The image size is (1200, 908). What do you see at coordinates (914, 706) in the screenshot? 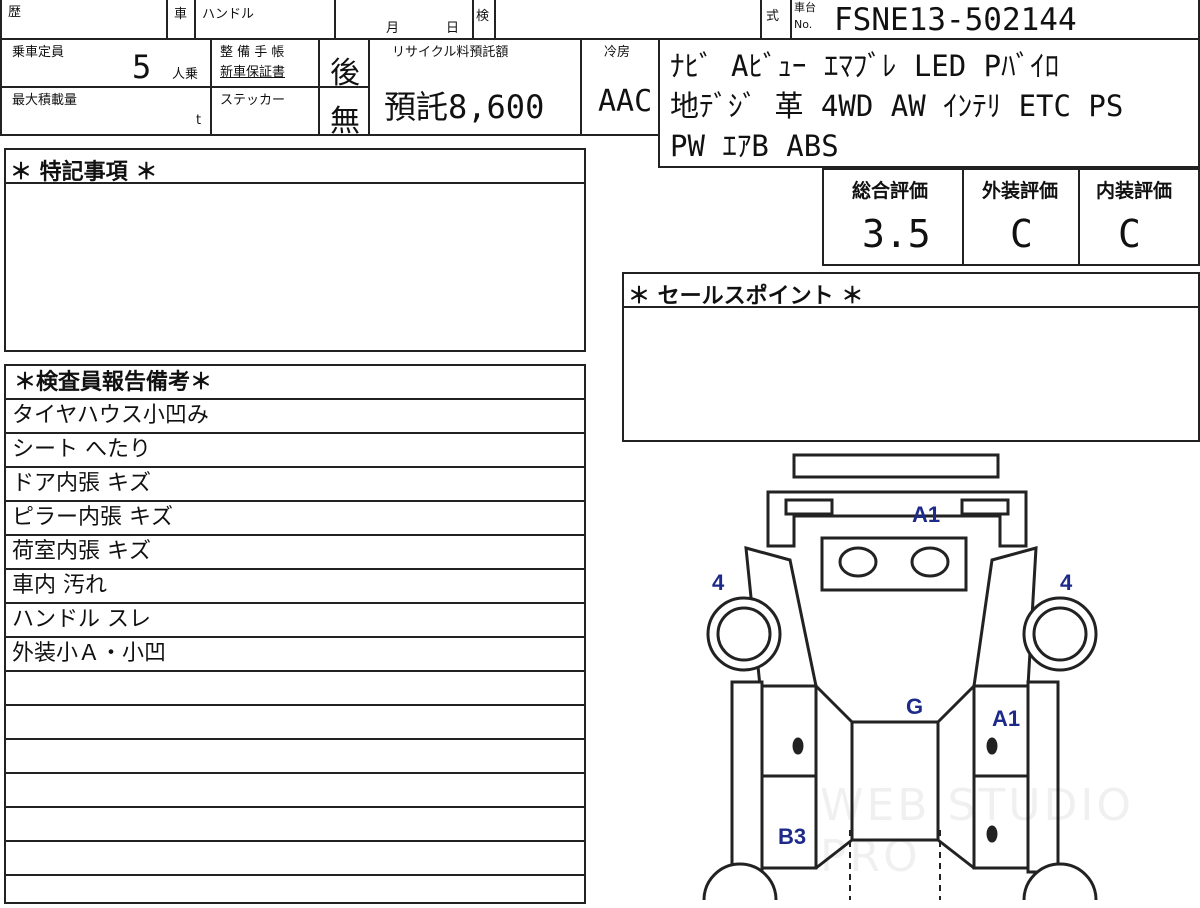
I see `mark-roof: G` at bounding box center [914, 706].